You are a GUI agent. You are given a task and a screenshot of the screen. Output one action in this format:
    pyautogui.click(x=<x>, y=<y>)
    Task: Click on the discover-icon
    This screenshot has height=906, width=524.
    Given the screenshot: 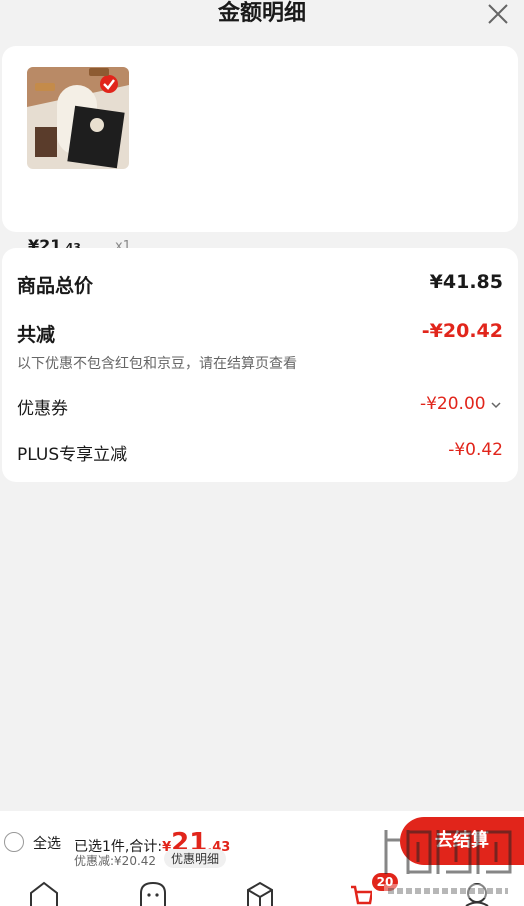 What is the action you would take?
    pyautogui.click(x=153, y=893)
    